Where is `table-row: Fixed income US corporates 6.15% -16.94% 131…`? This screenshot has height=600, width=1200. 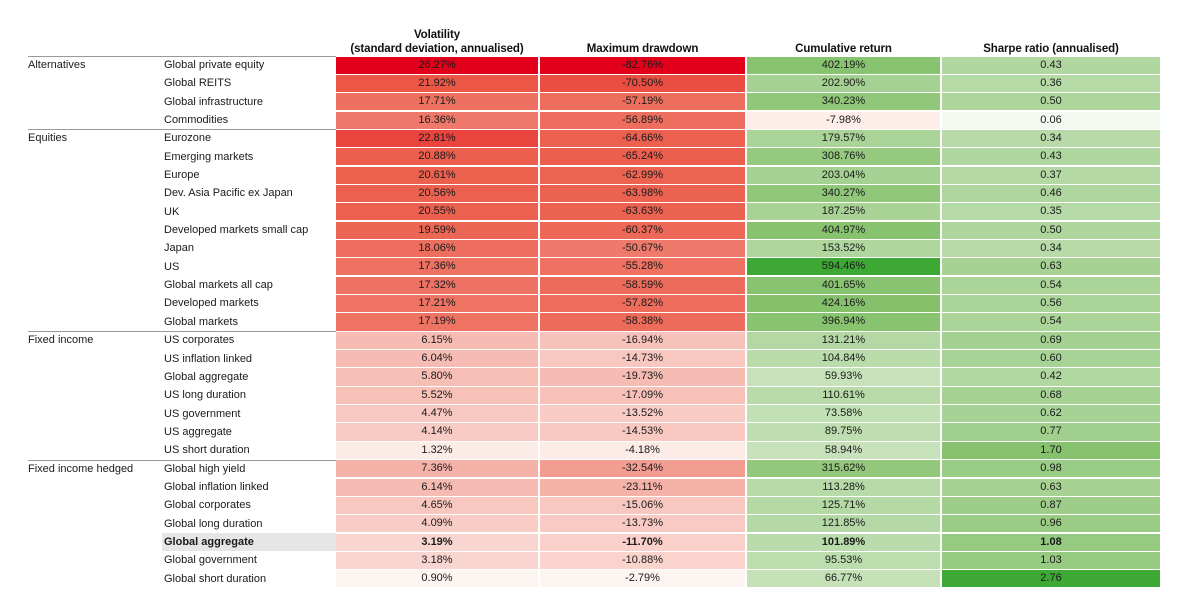 table-row: Fixed income US corporates 6.15% -16.94% 131… is located at coordinates (600, 340).